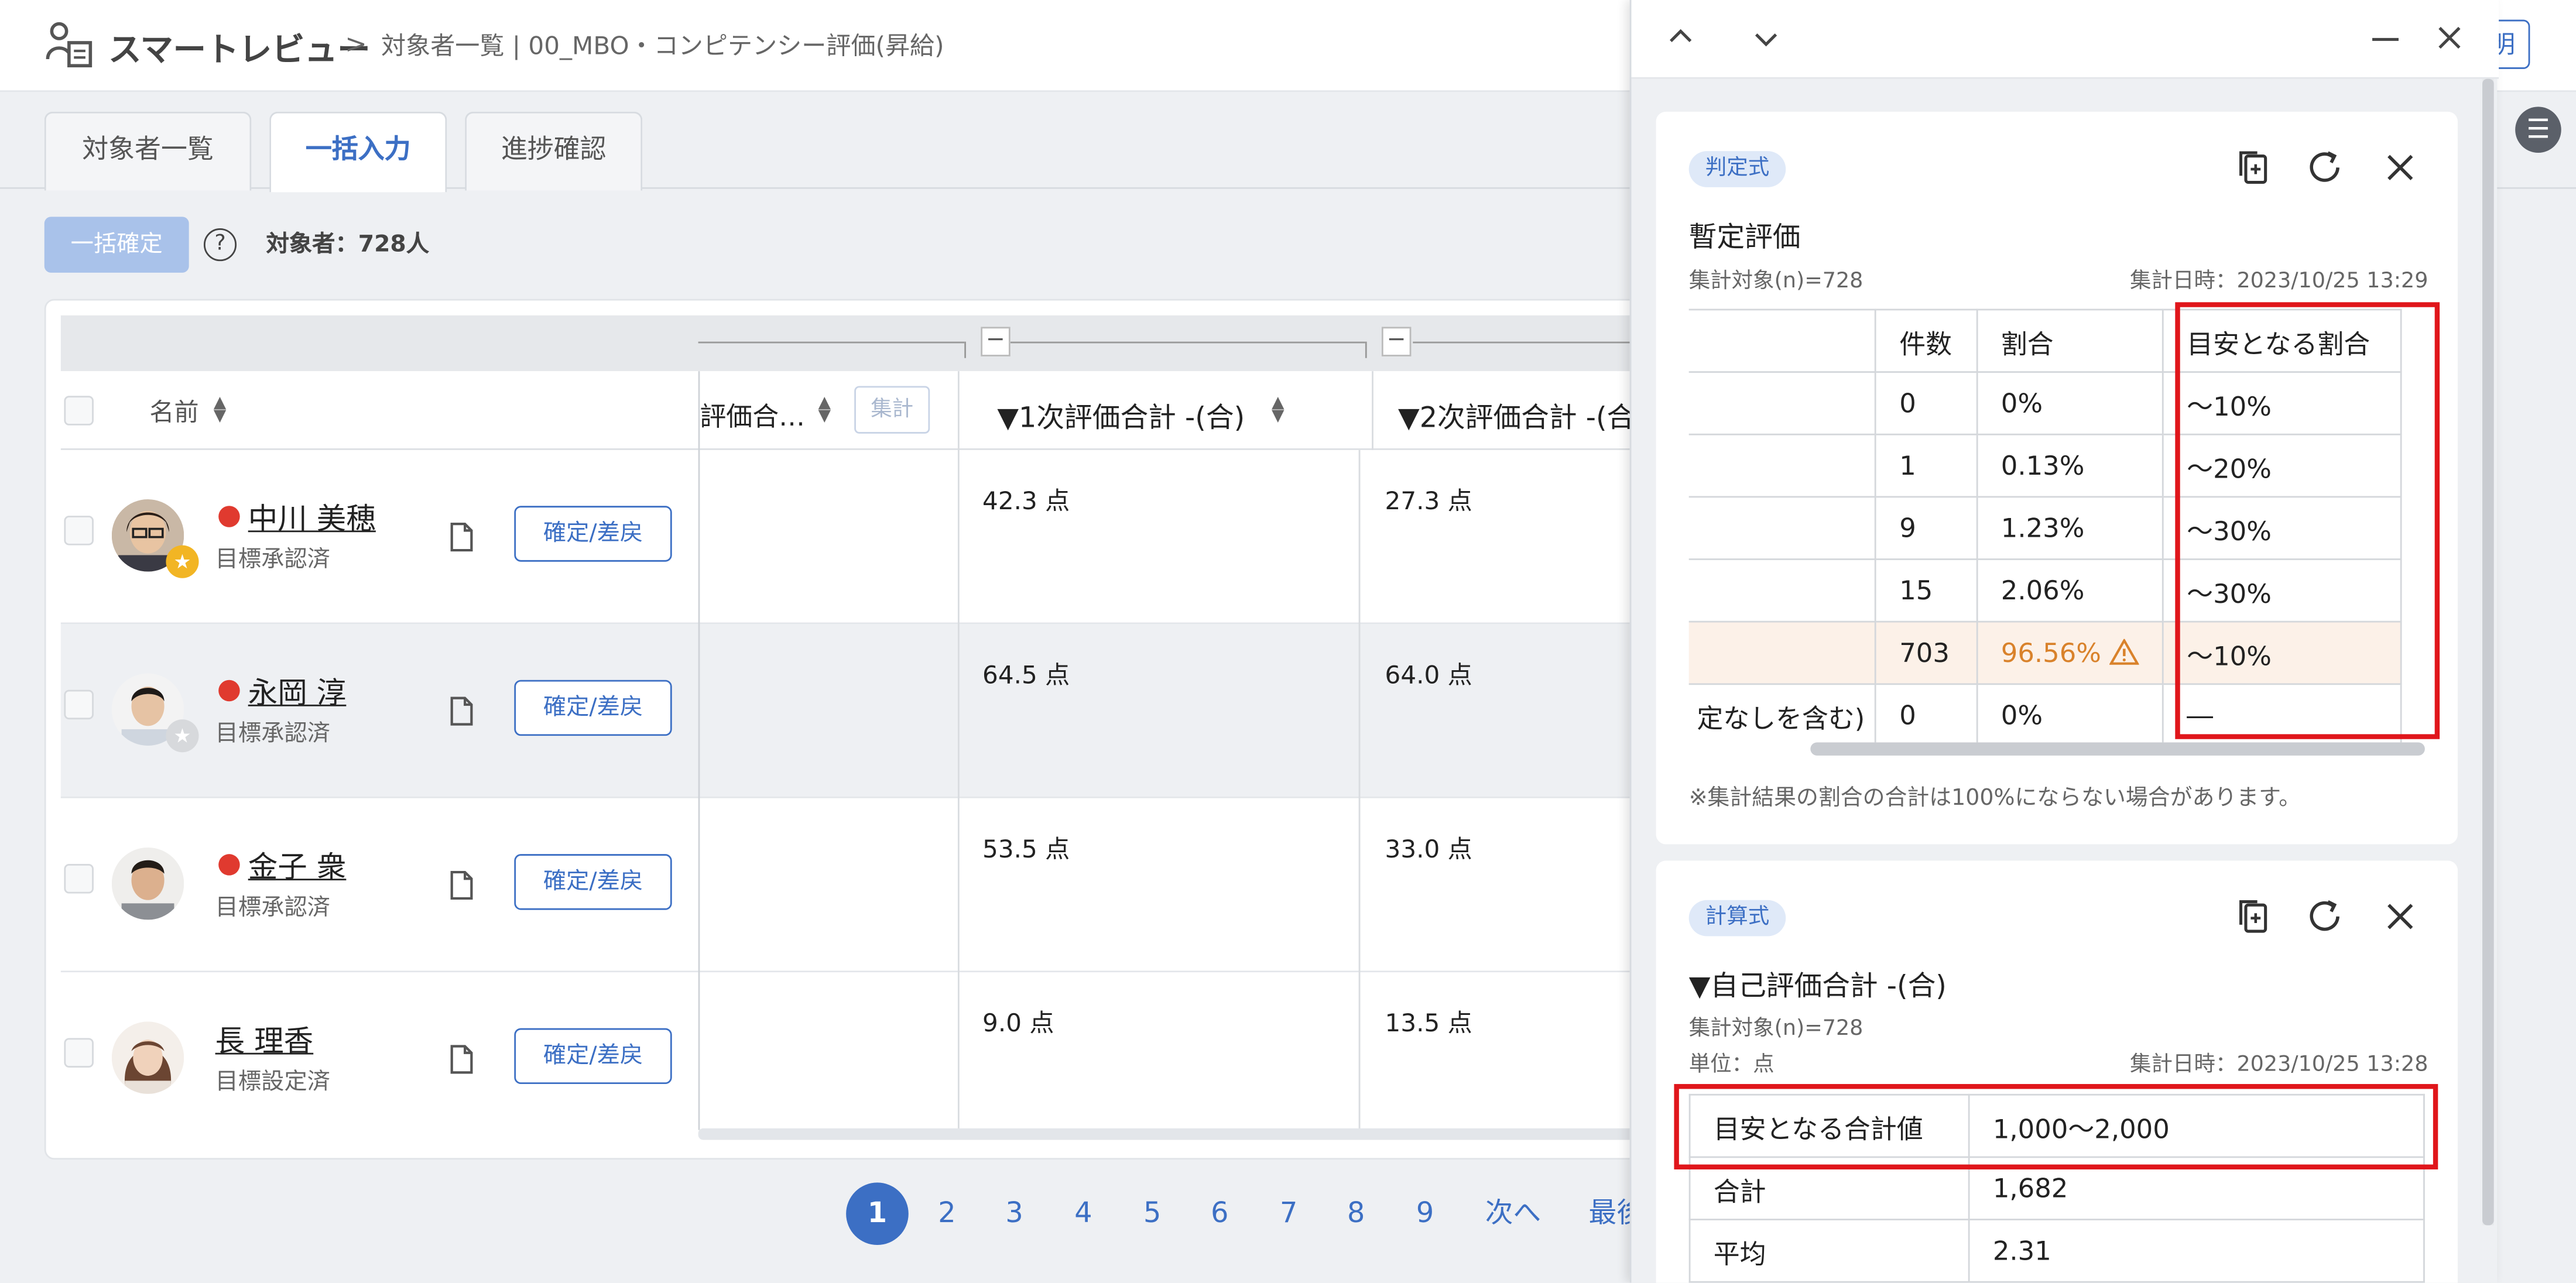  Describe the element at coordinates (297, 865) in the screenshot. I see `person-name-link: 金子 衆` at that location.